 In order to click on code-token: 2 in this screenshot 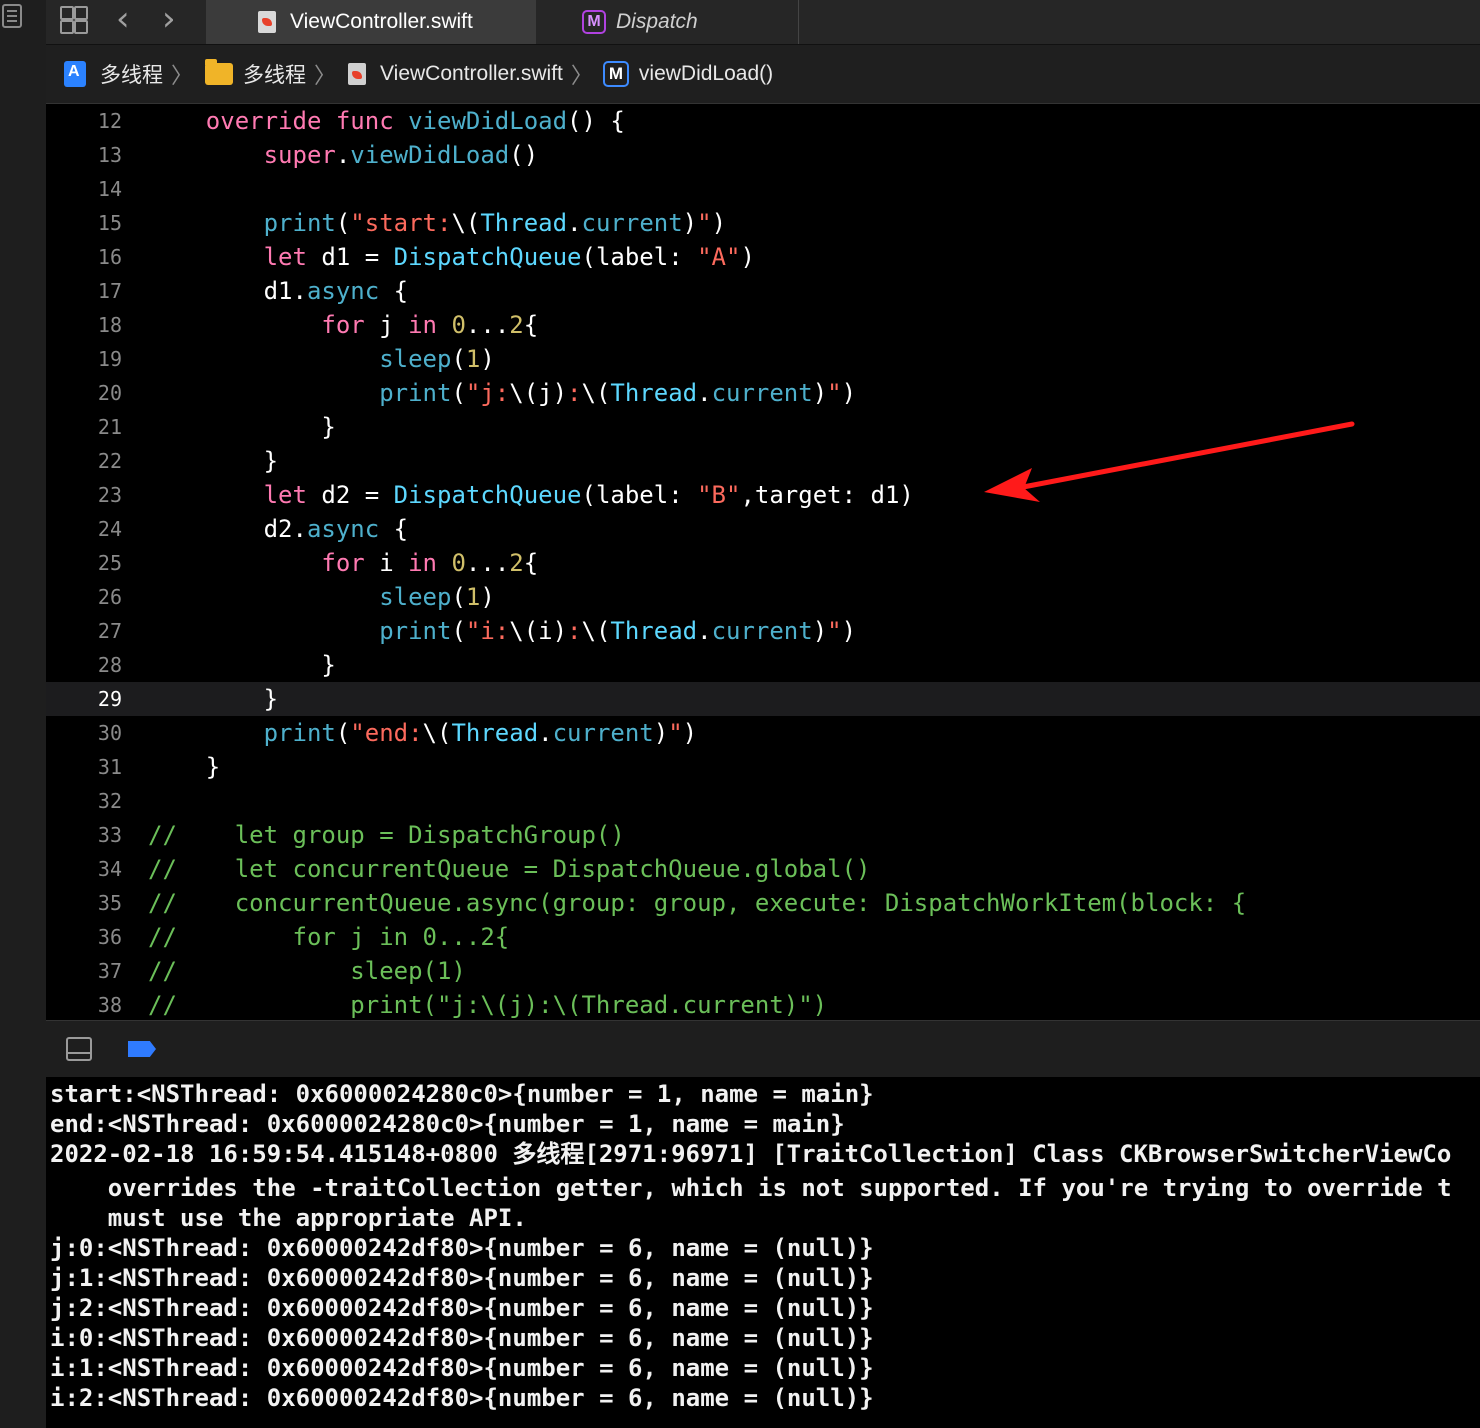, I will do `click(516, 325)`.